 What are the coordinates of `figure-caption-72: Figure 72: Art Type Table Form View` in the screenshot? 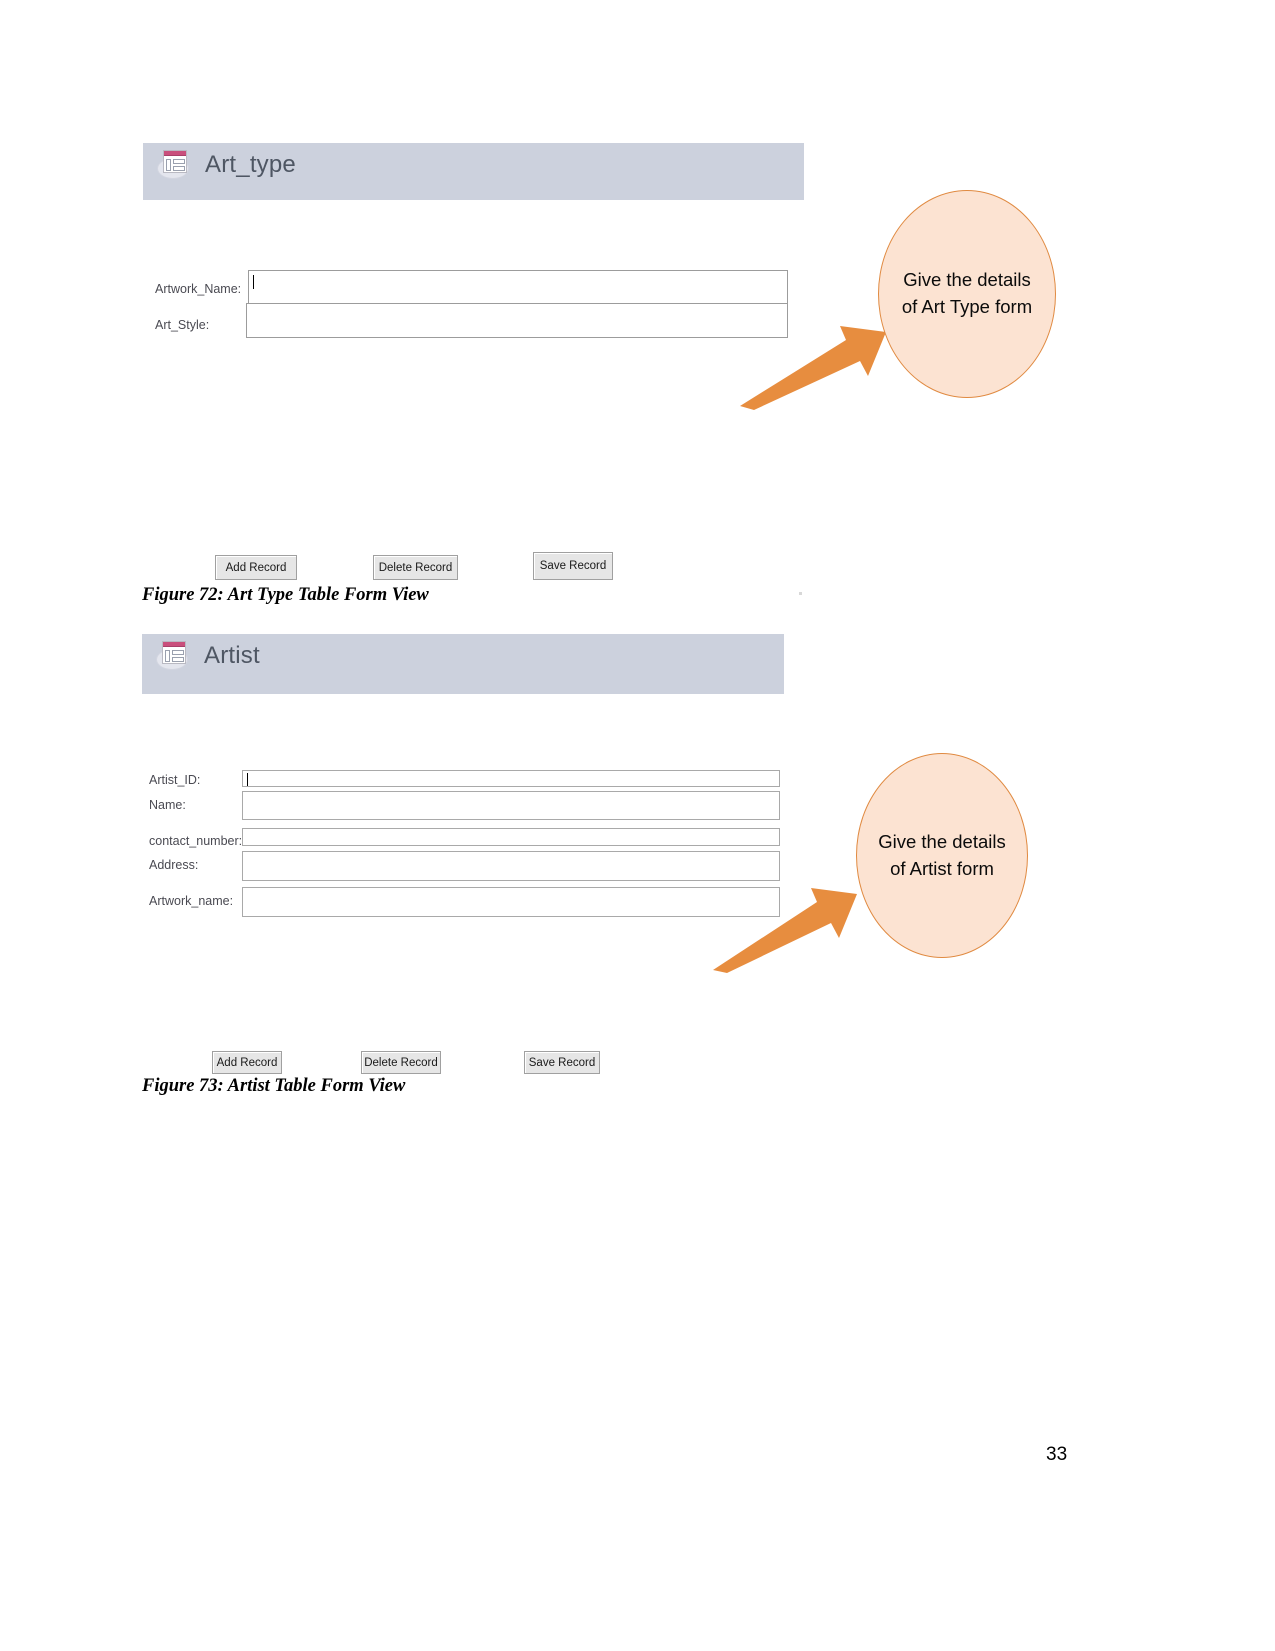 It's located at (285, 595).